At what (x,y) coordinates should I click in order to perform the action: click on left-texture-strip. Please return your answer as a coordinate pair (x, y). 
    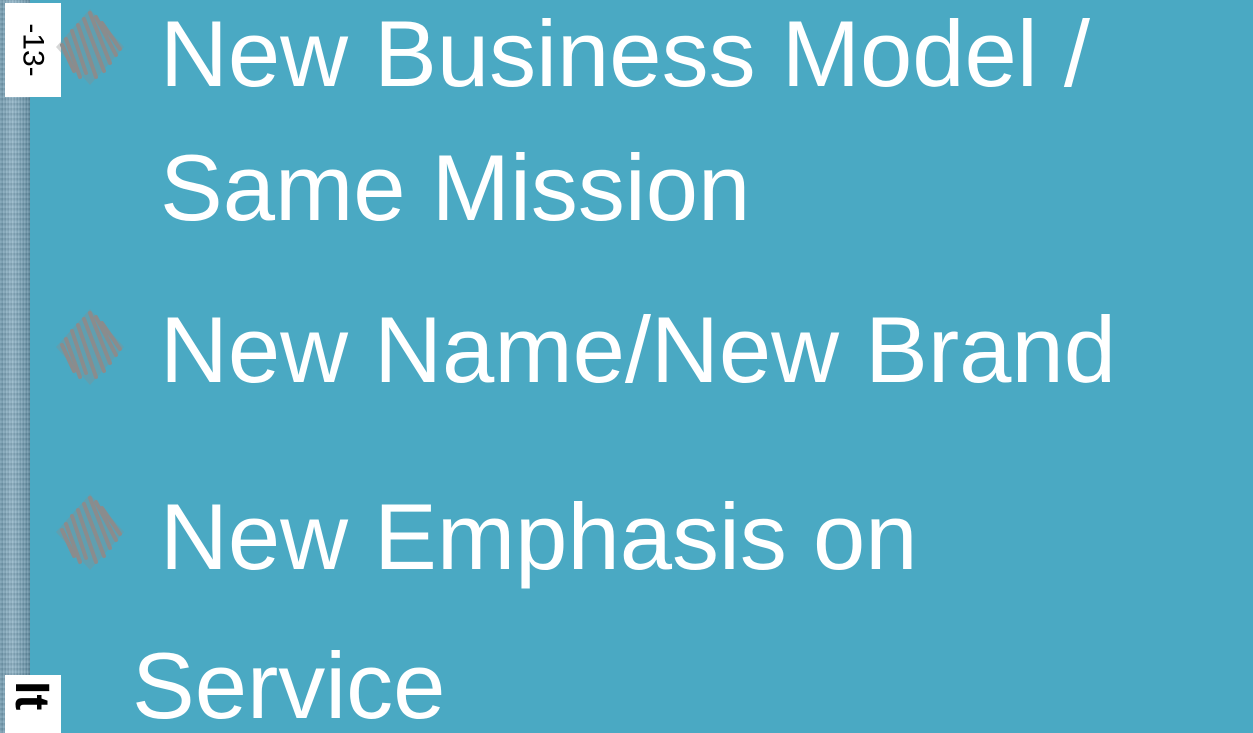
    Looking at the image, I should click on (15, 366).